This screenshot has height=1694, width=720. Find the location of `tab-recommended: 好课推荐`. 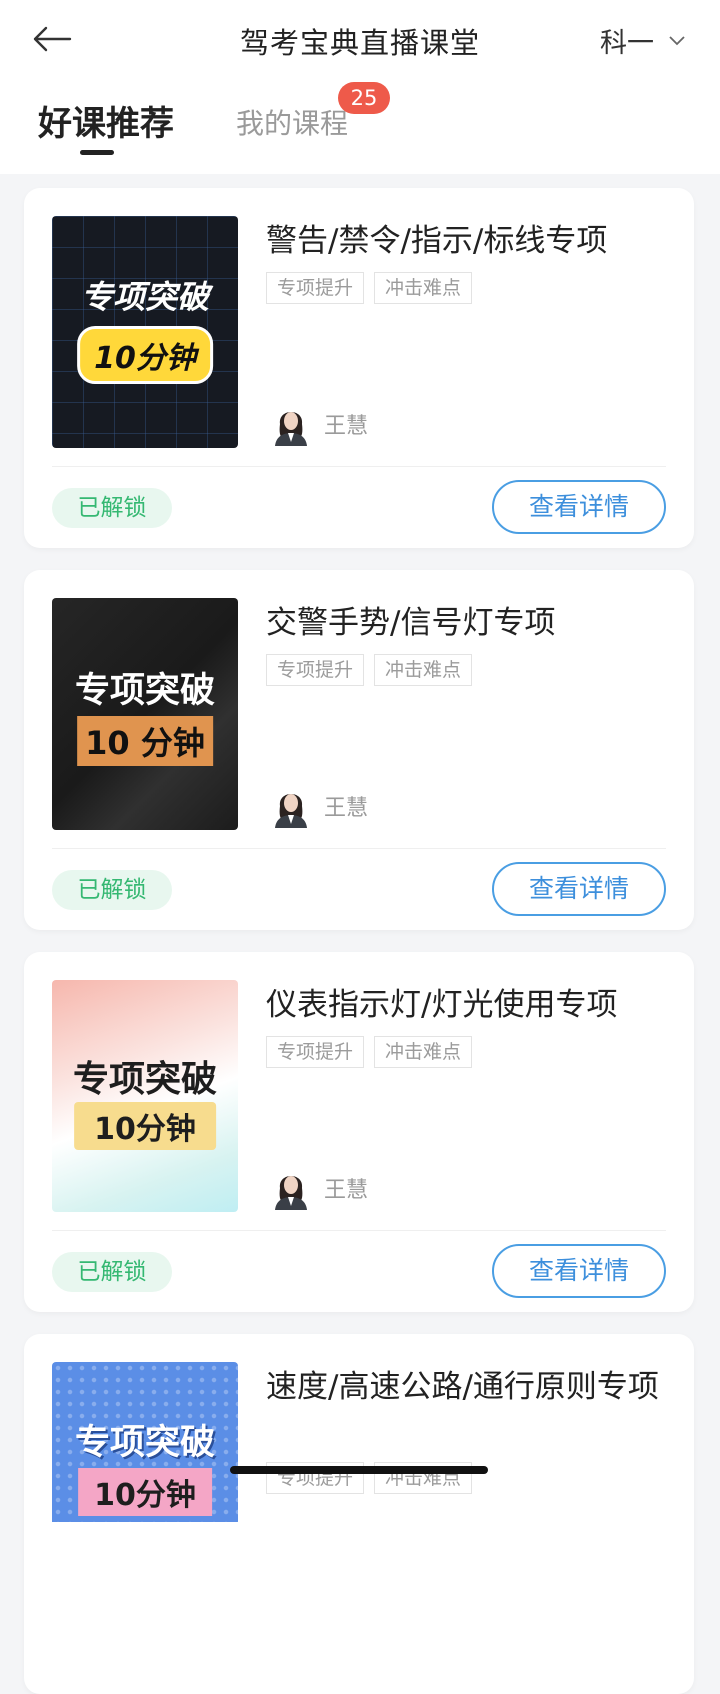

tab-recommended: 好课推荐 is located at coordinates (106, 120).